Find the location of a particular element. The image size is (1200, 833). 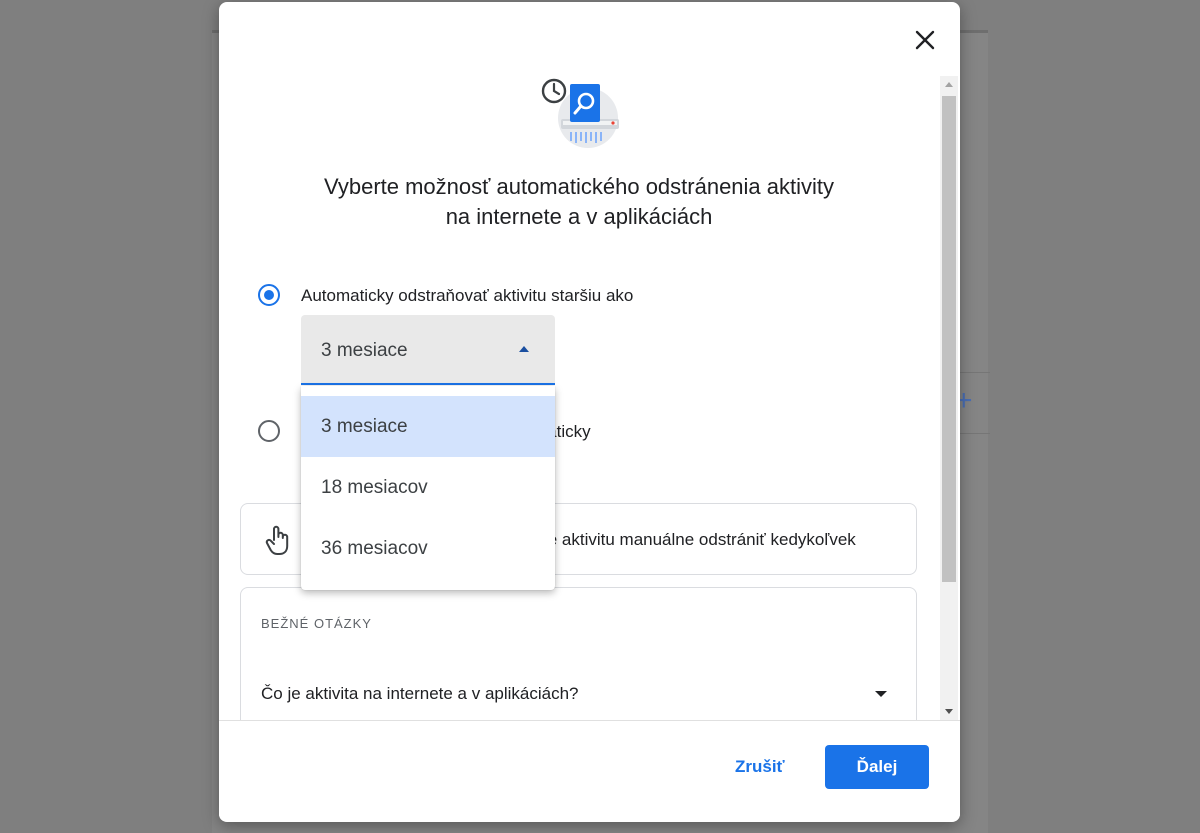

close-button is located at coordinates (925, 40).